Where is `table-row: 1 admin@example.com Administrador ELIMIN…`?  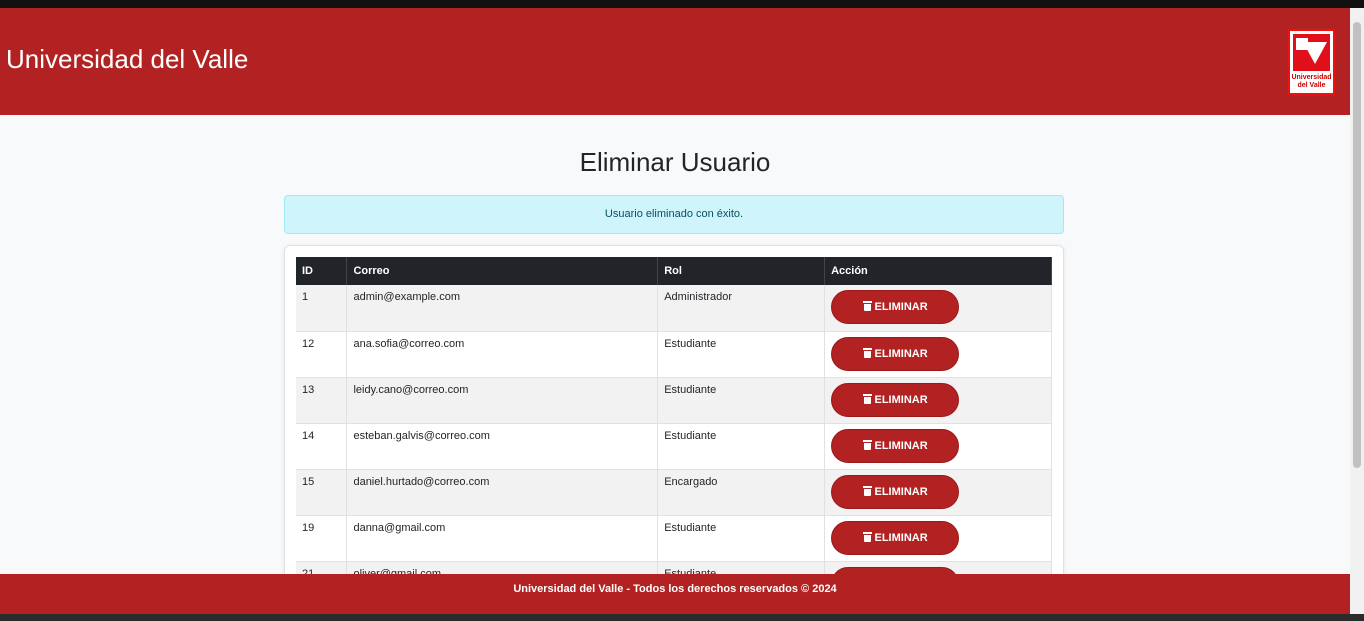 table-row: 1 admin@example.com Administrador ELIMIN… is located at coordinates (674, 308).